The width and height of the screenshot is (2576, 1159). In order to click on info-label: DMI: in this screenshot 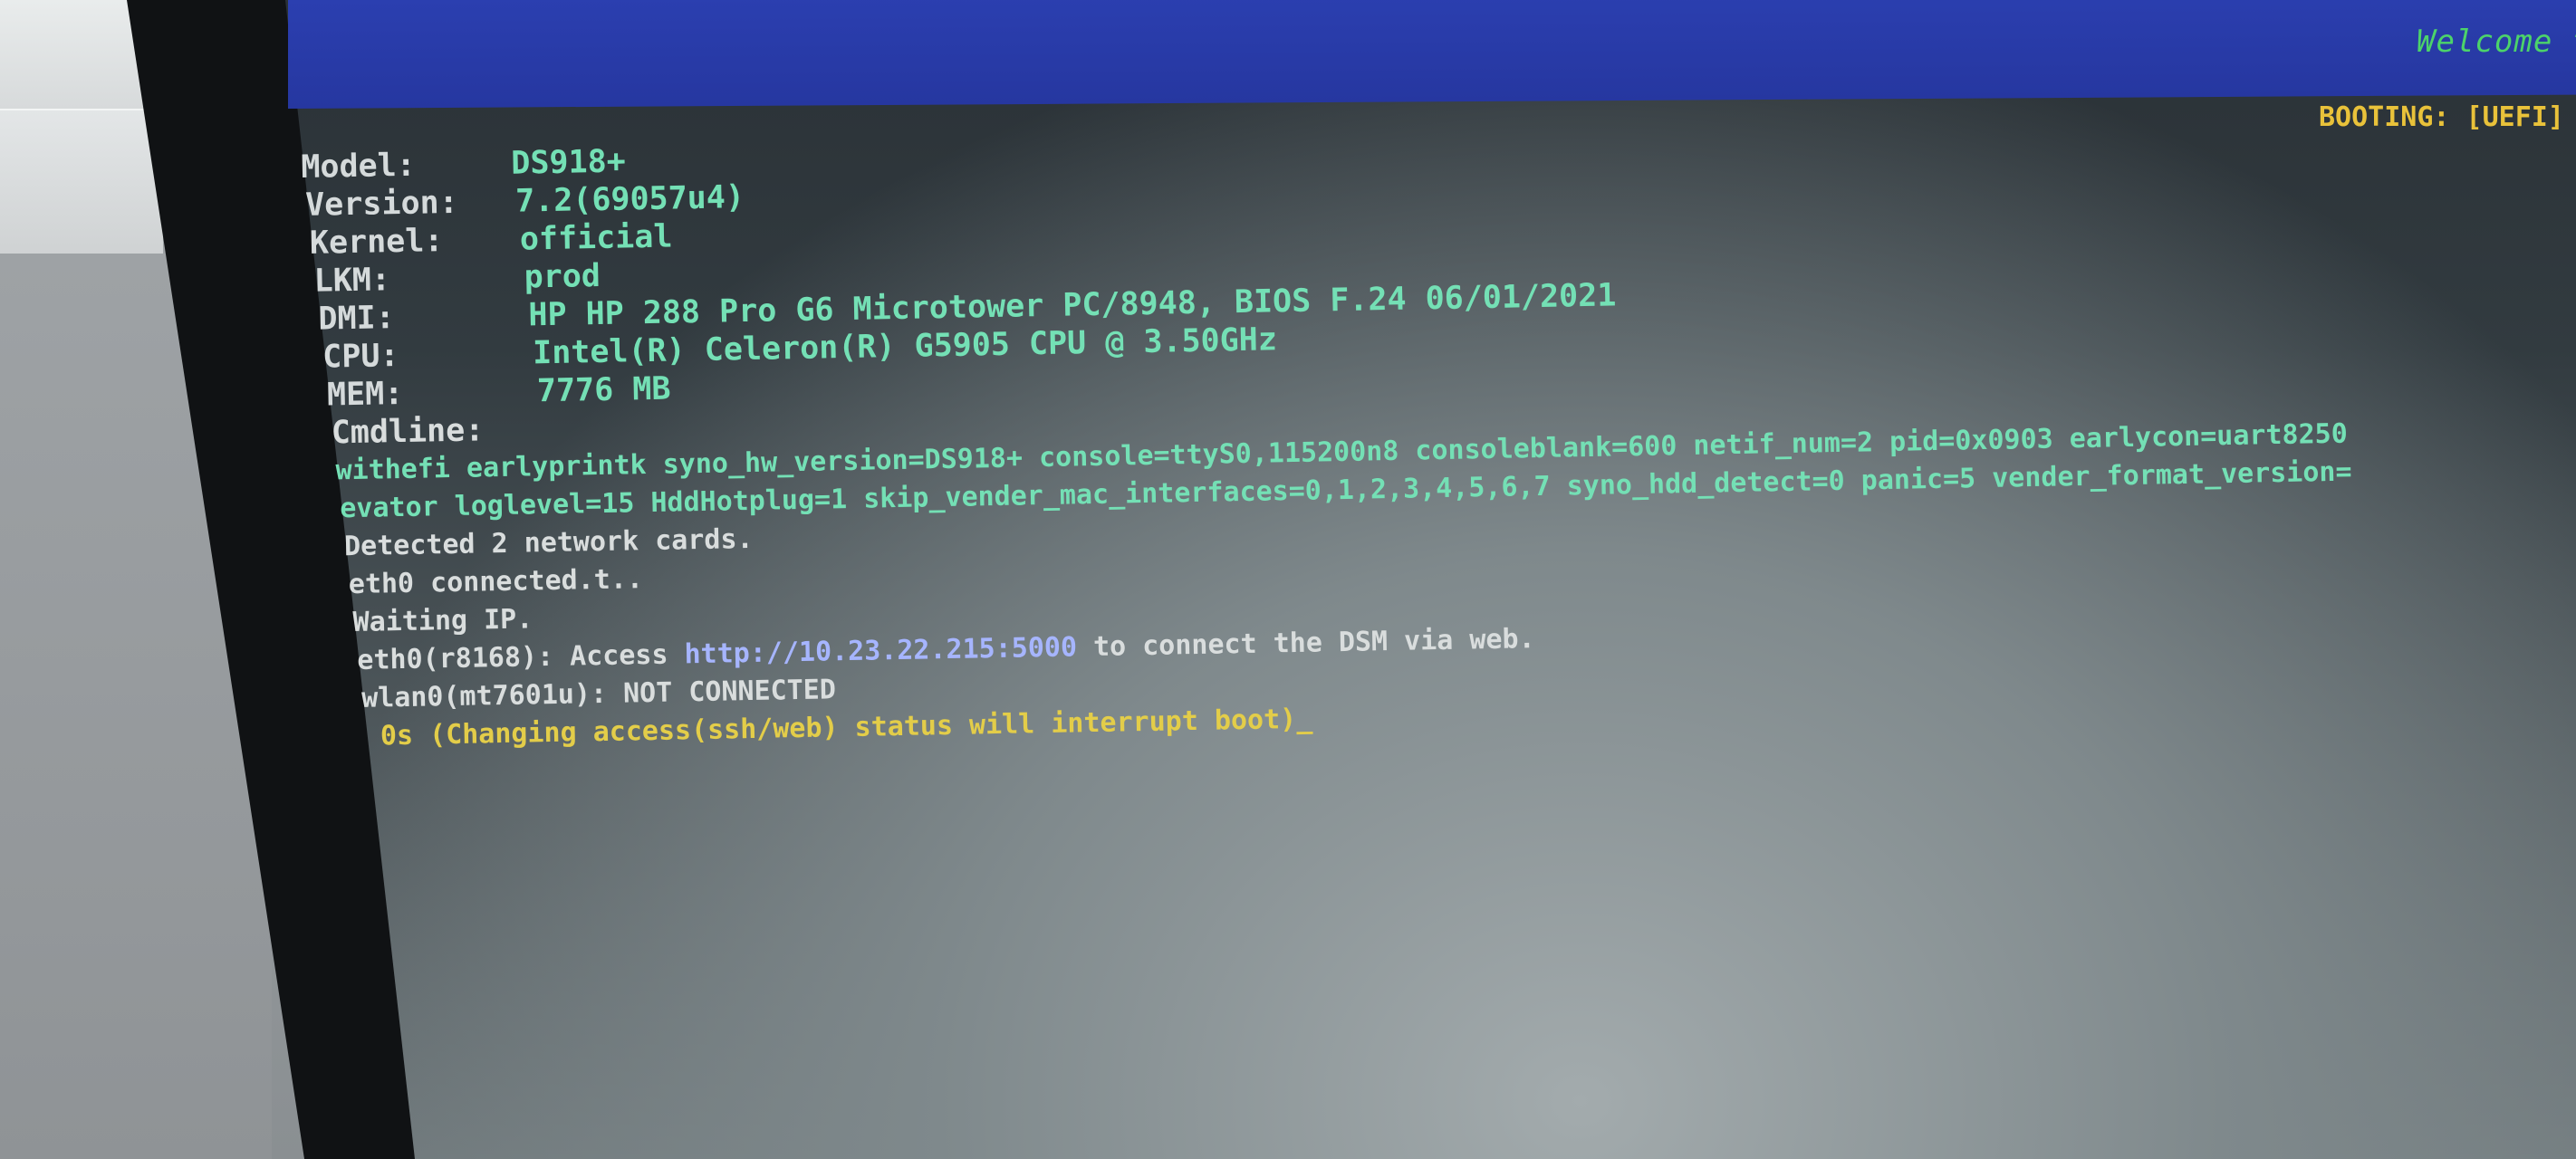, I will do `click(357, 319)`.